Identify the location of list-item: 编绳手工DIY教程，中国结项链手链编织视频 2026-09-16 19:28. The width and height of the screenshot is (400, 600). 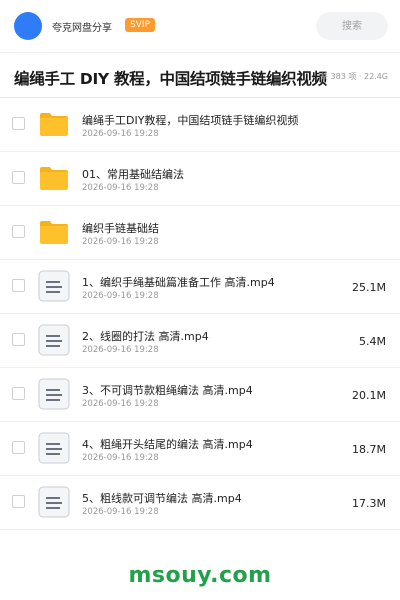
(200, 125).